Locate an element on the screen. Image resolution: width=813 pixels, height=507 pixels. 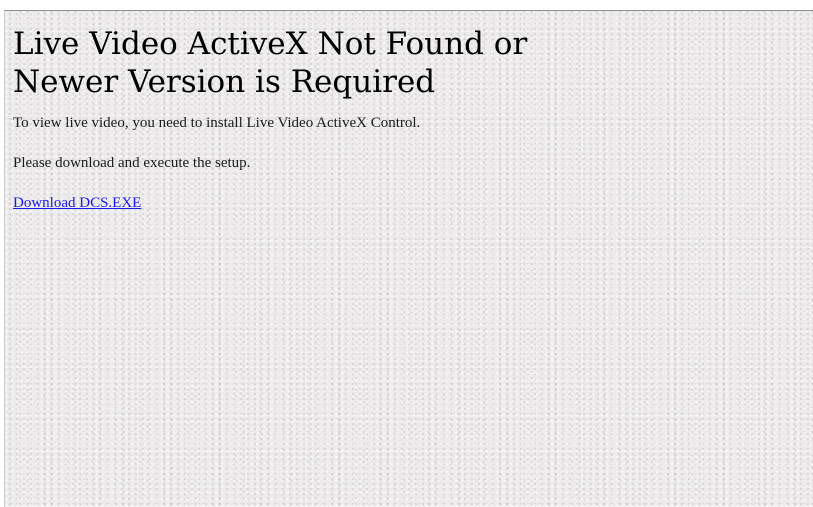
setup-instruction-text: Please download and execute the setup. is located at coordinates (132, 163).